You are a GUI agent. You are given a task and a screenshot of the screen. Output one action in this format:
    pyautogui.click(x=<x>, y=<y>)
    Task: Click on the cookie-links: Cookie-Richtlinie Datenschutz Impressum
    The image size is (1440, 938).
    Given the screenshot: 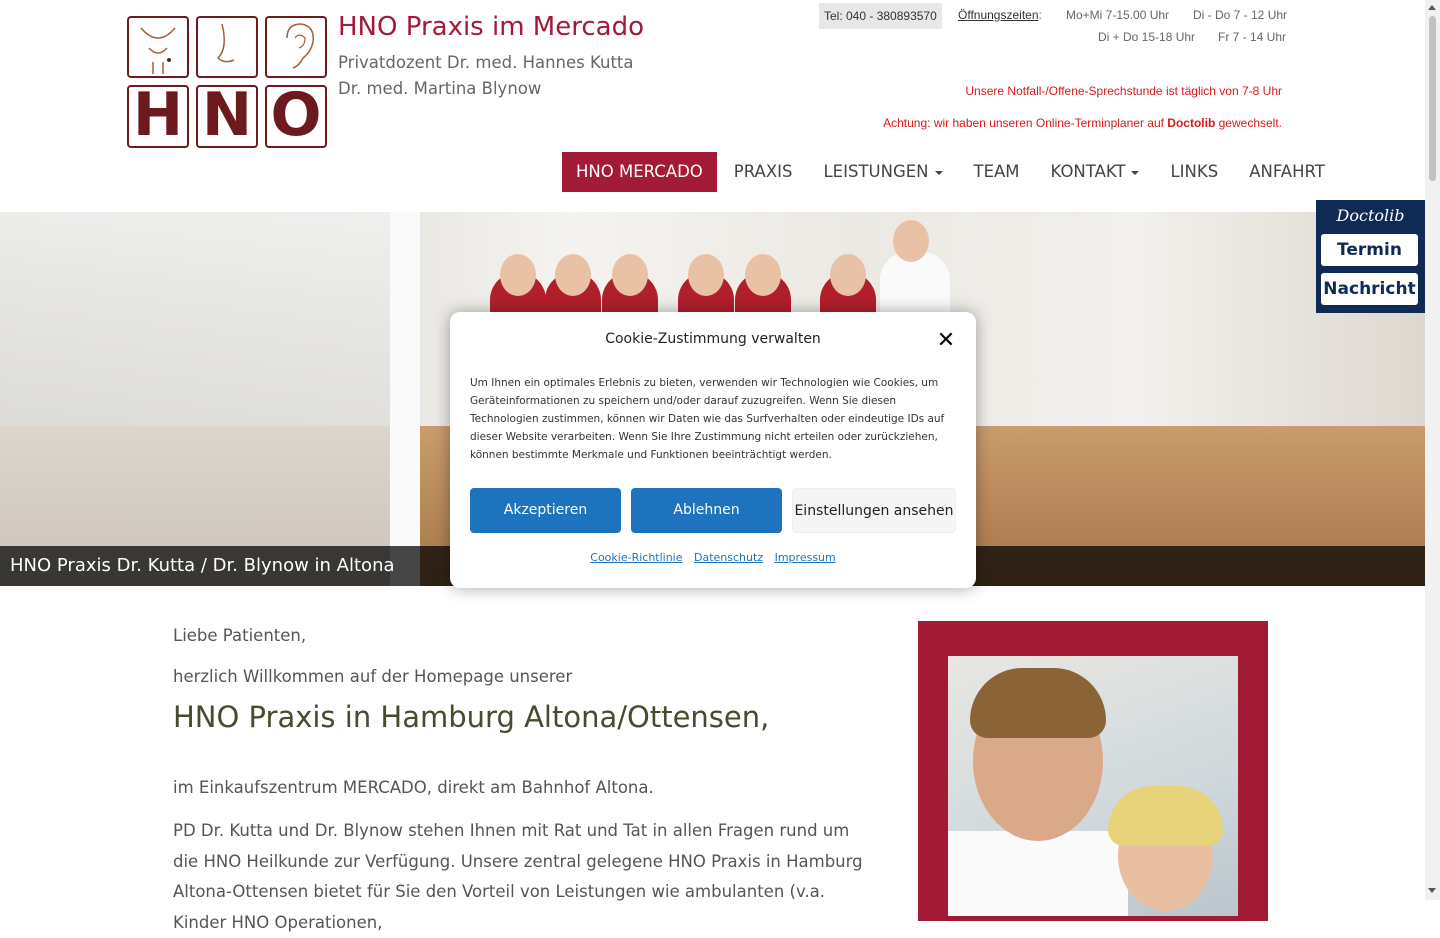 What is the action you would take?
    pyautogui.click(x=713, y=557)
    